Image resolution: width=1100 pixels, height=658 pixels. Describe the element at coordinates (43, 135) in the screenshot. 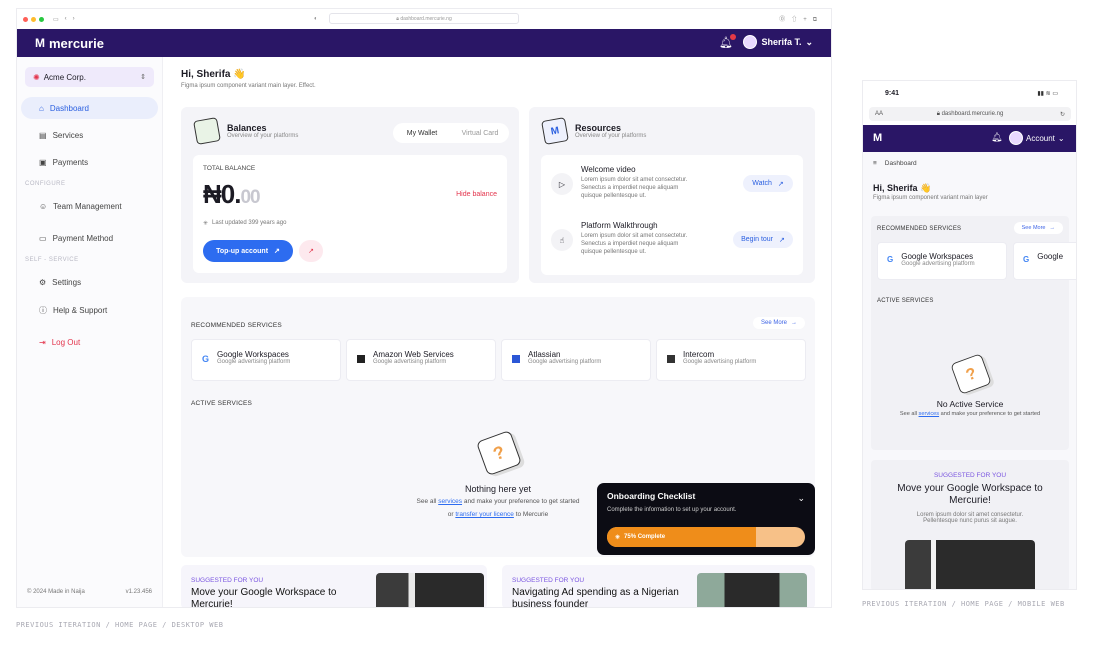

I see `services-icon: ▤` at that location.